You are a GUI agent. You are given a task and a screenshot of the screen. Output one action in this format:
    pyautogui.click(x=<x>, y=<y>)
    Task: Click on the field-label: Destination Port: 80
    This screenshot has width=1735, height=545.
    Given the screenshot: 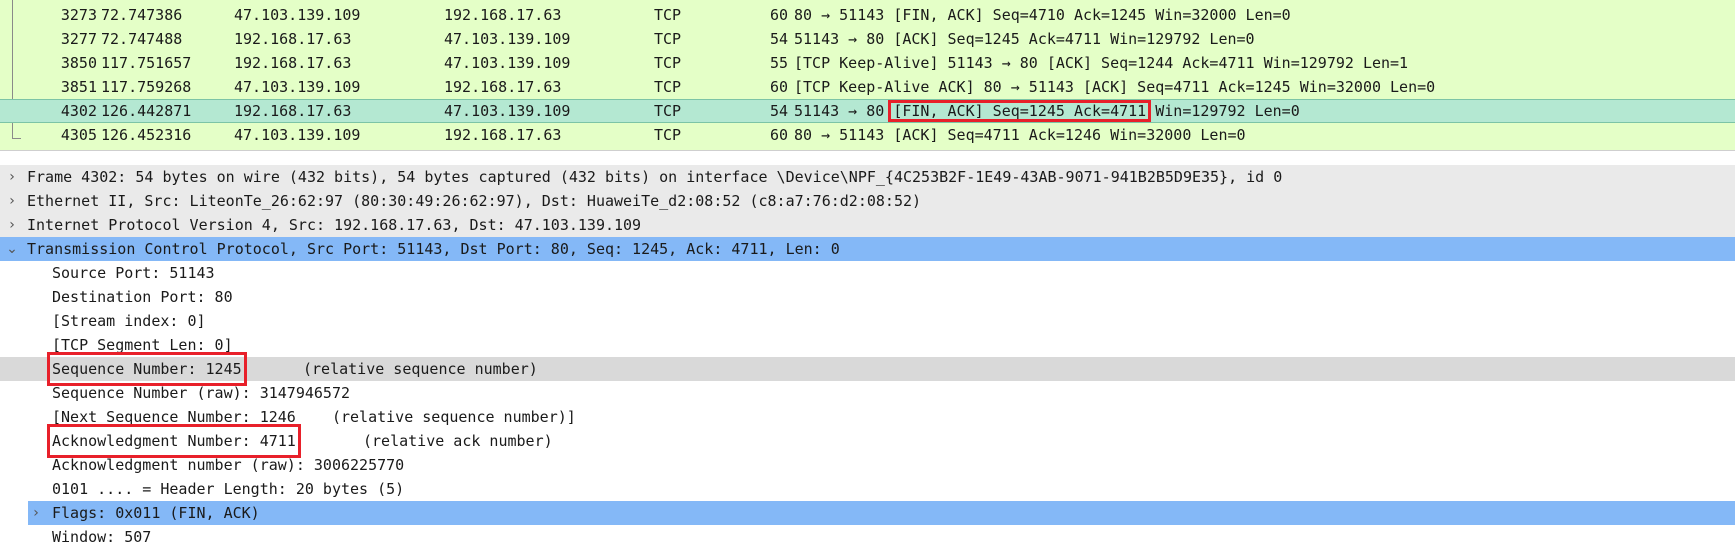 What is the action you would take?
    pyautogui.click(x=142, y=297)
    